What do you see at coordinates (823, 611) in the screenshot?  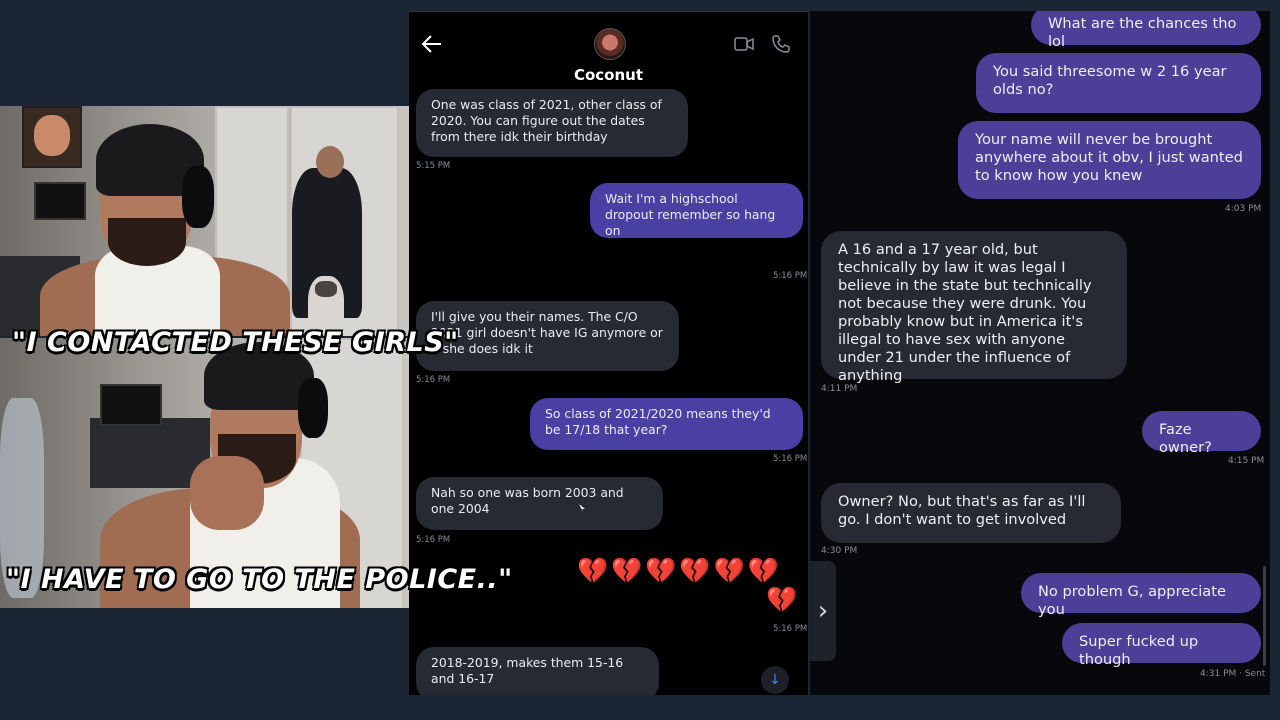 I see `chevron-right-icon: ›` at bounding box center [823, 611].